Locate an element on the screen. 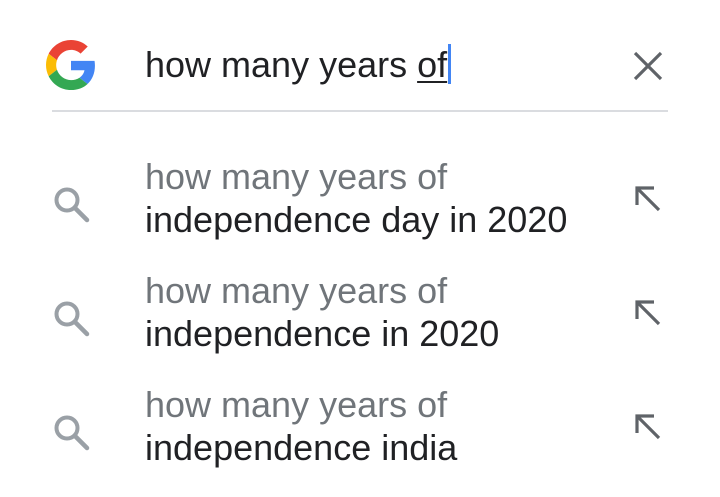 This screenshot has width=720, height=497. search-divider is located at coordinates (360, 111).